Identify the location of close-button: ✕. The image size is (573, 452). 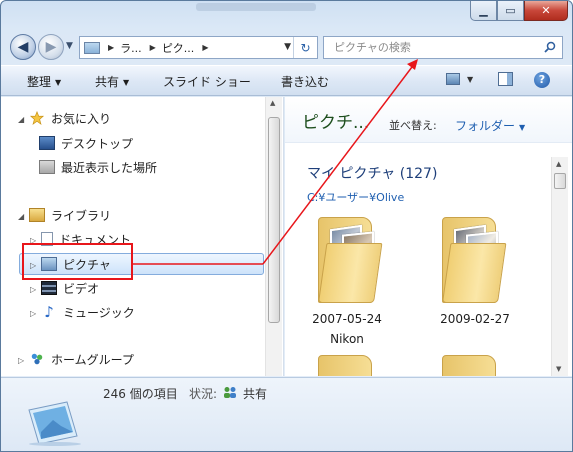
(546, 11).